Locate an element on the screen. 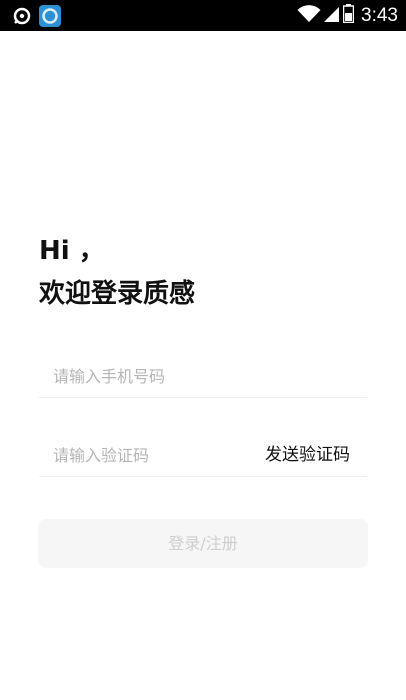  code-field: 发送验证码 is located at coordinates (203, 455).